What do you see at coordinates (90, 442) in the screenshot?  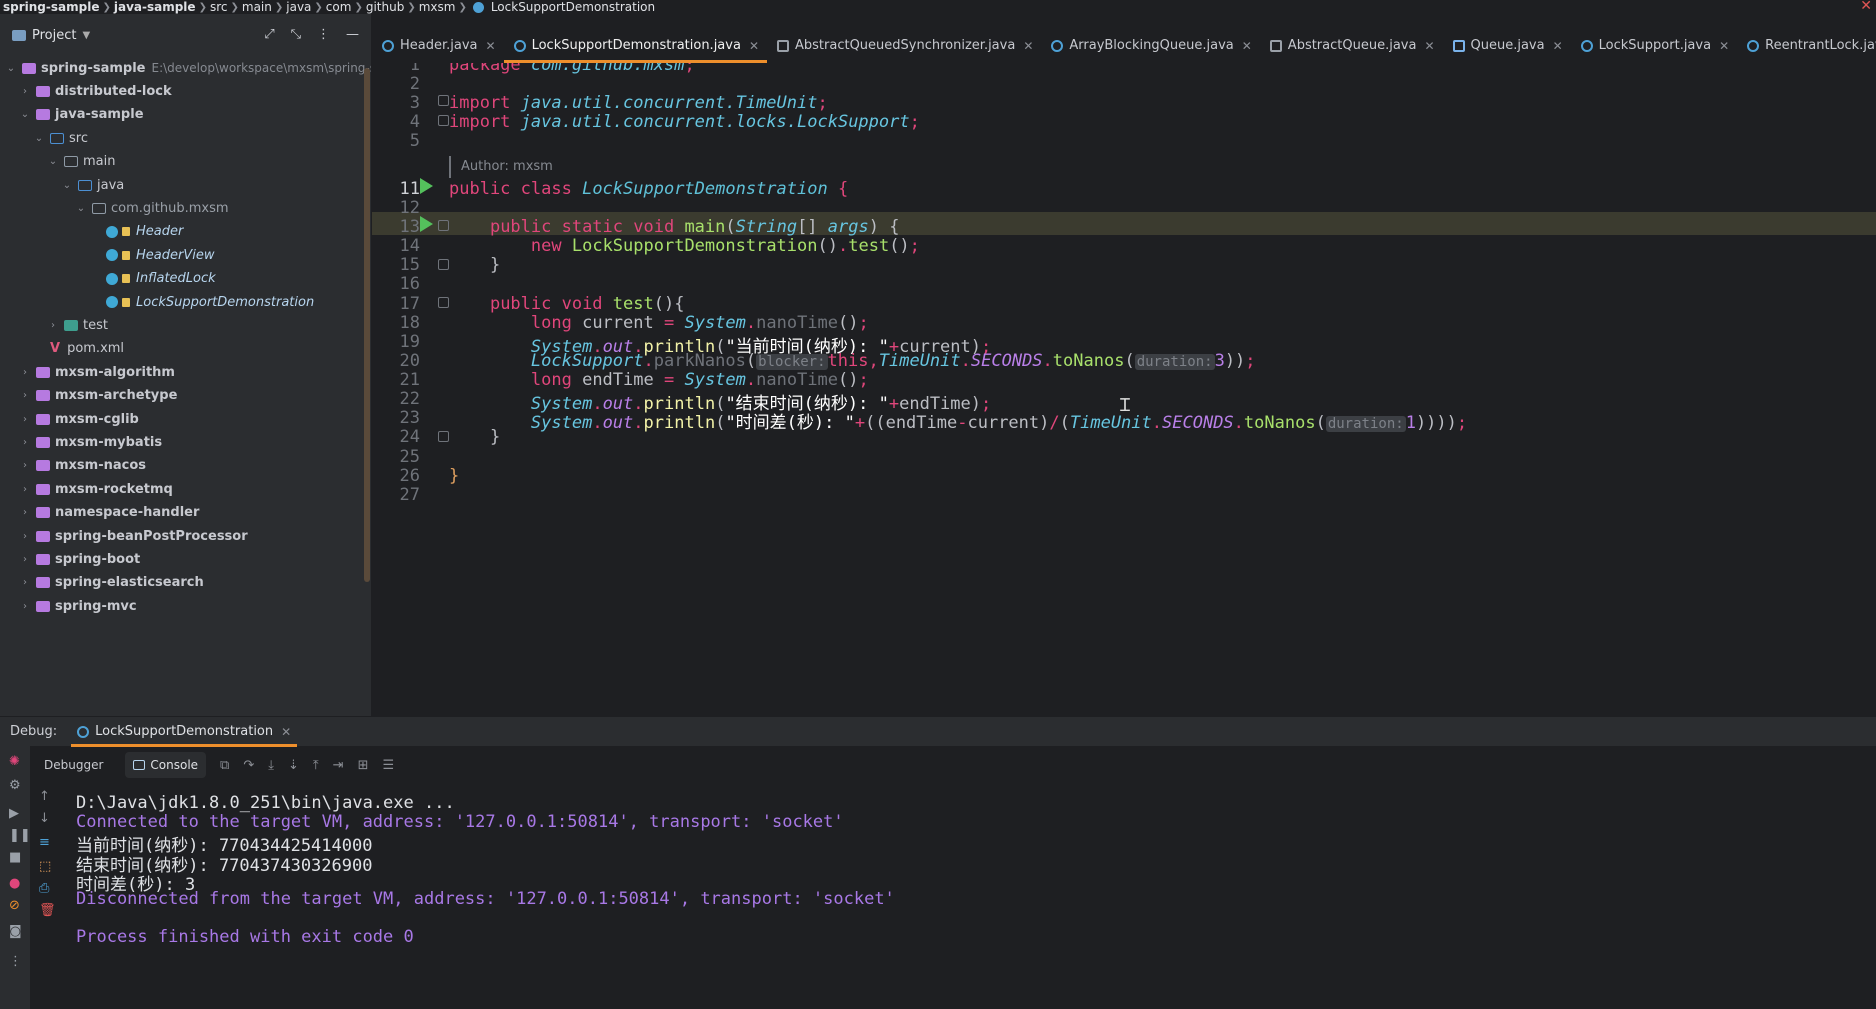 I see `tree-item-mxsm-mybatis: › mxsm-mybatis` at bounding box center [90, 442].